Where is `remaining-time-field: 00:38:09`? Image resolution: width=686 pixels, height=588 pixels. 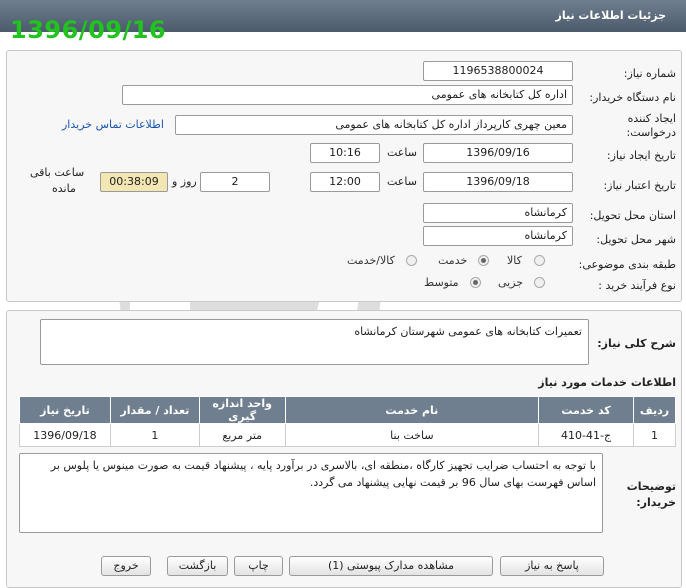 remaining-time-field: 00:38:09 is located at coordinates (134, 182).